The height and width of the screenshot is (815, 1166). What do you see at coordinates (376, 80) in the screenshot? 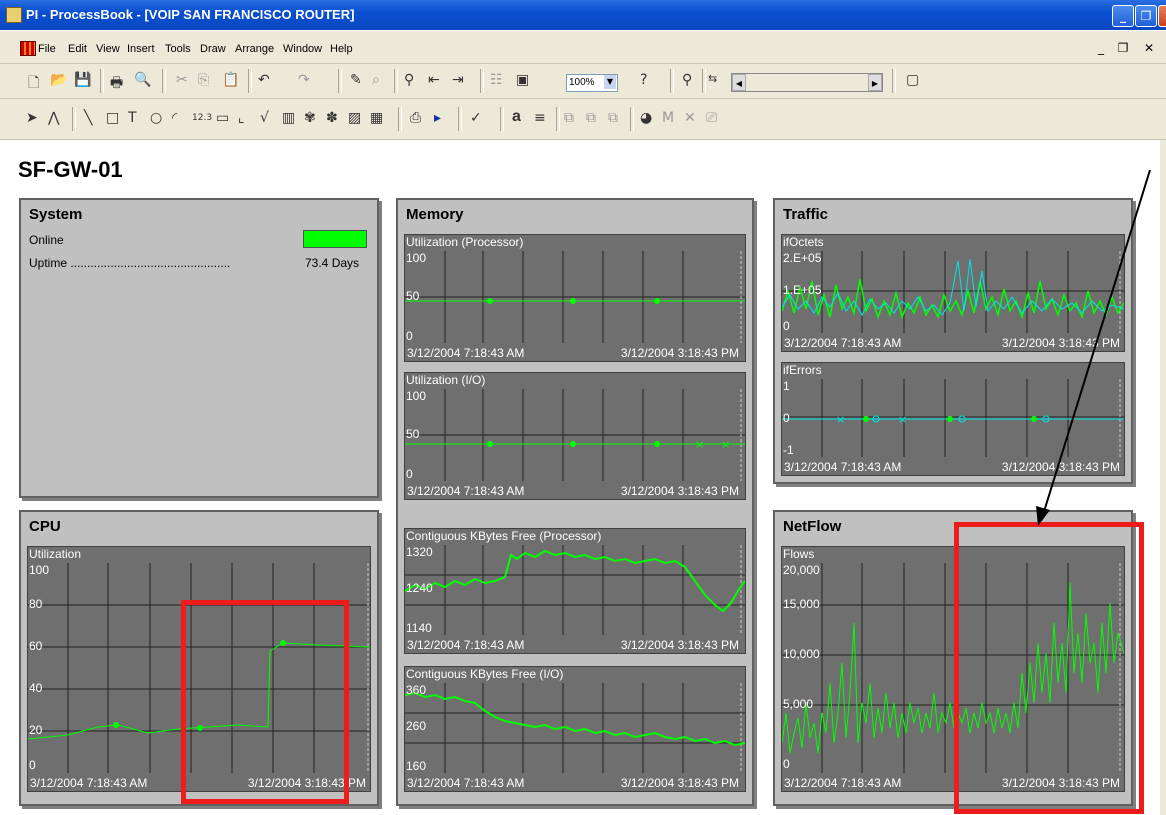
I see `find-icon: ⌕` at bounding box center [376, 80].